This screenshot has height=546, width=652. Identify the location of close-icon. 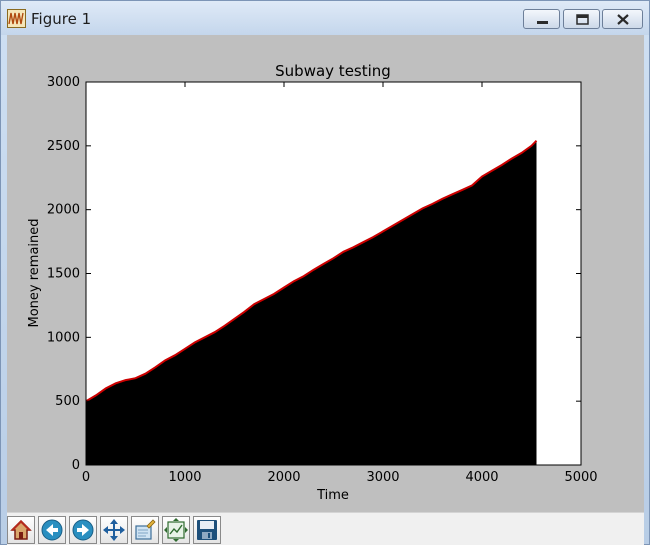
(623, 19).